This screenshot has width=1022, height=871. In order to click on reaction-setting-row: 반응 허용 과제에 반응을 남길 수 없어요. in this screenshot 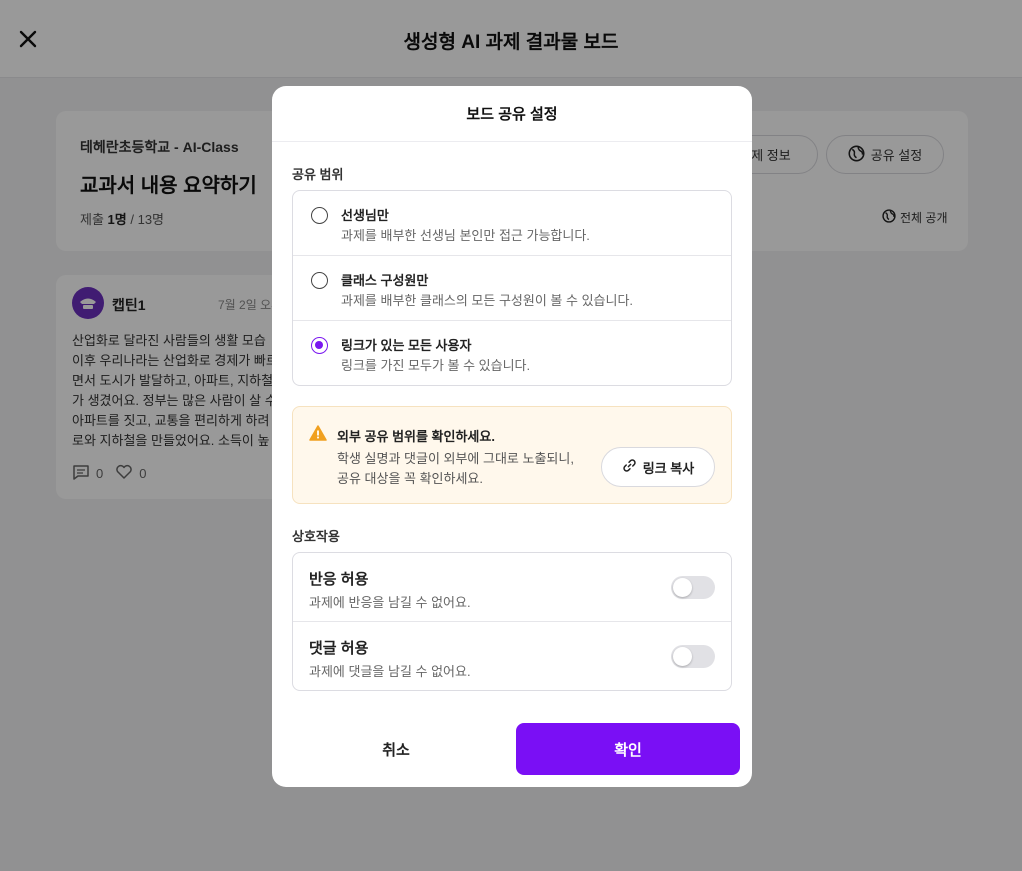, I will do `click(512, 587)`.